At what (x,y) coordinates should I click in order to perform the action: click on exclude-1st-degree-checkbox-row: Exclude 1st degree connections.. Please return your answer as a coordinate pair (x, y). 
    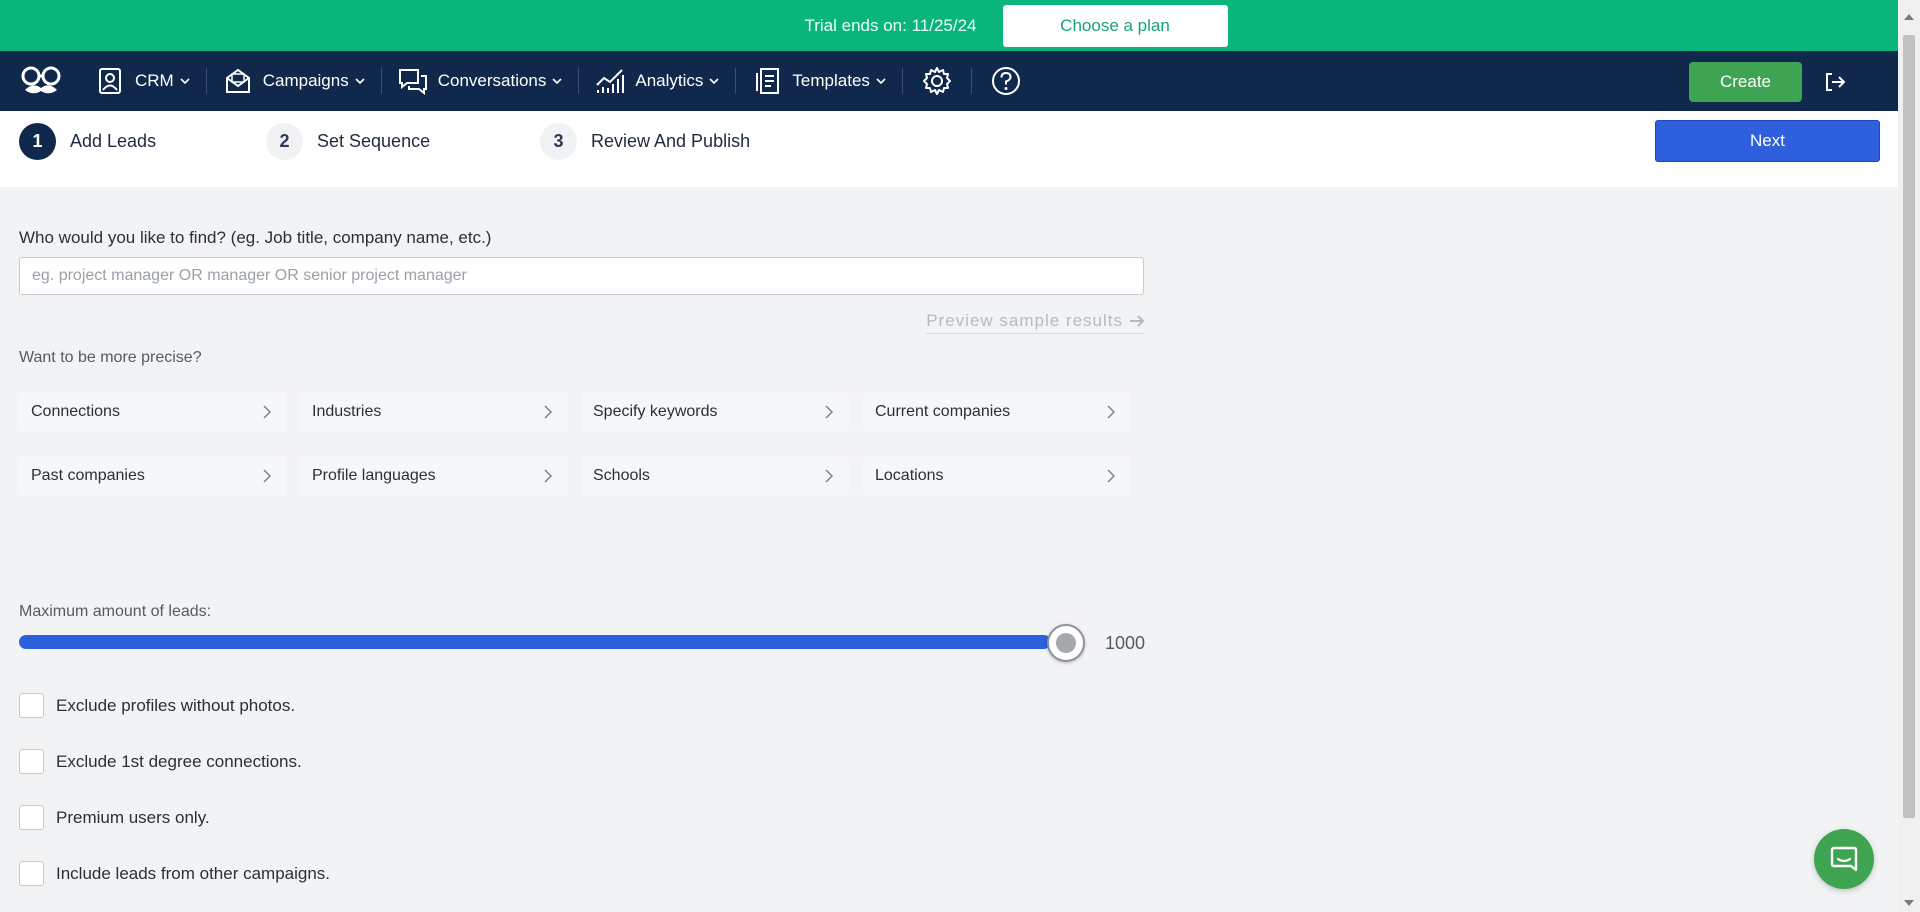
    Looking at the image, I should click on (160, 761).